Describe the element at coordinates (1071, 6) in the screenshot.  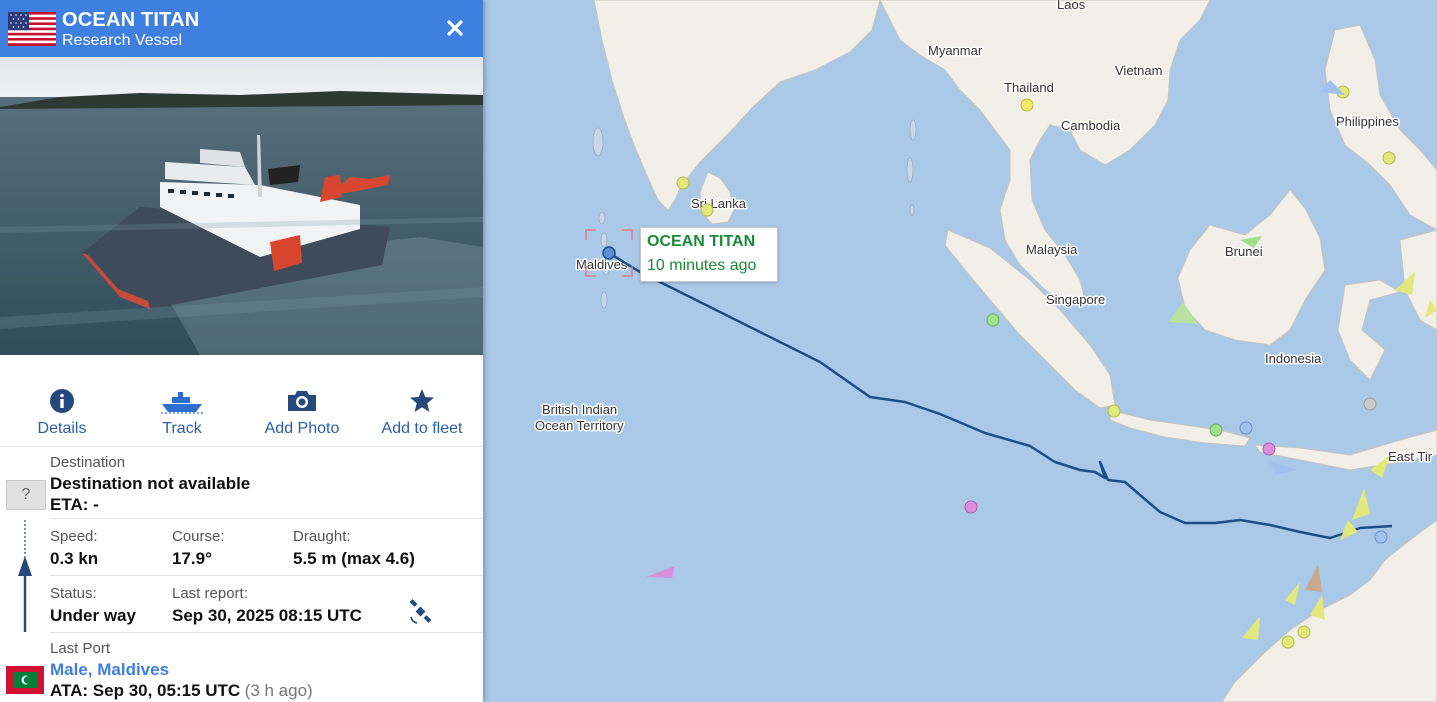
I see `label-laos: Laos` at that location.